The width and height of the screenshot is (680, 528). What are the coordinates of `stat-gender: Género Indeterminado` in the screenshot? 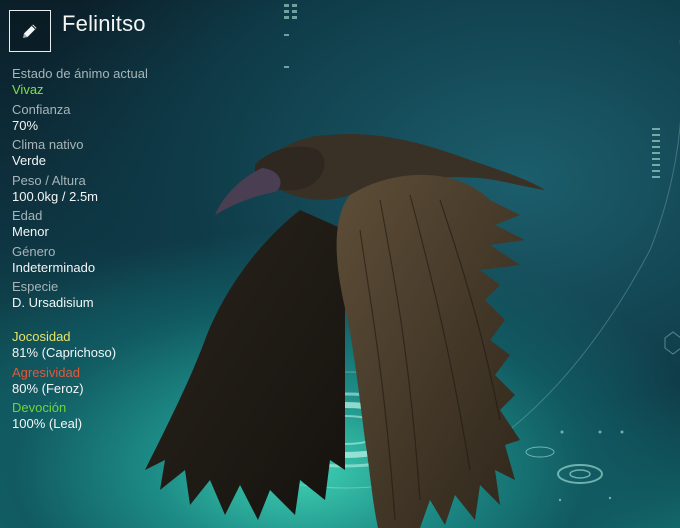 It's located at (112, 262).